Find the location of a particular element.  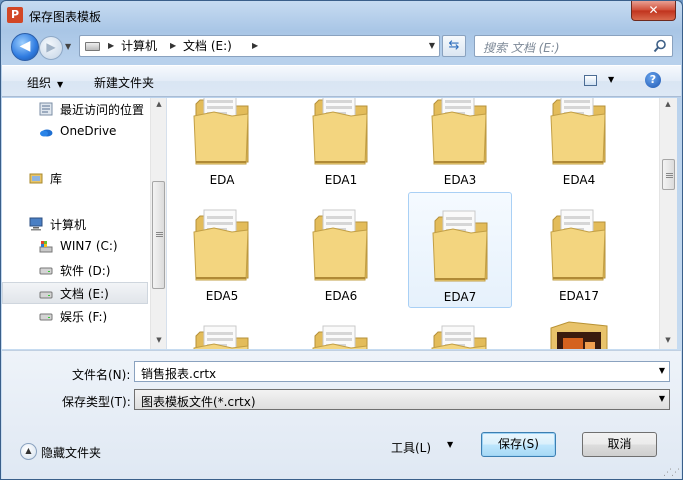

forward-button: ▶ is located at coordinates (51, 48).